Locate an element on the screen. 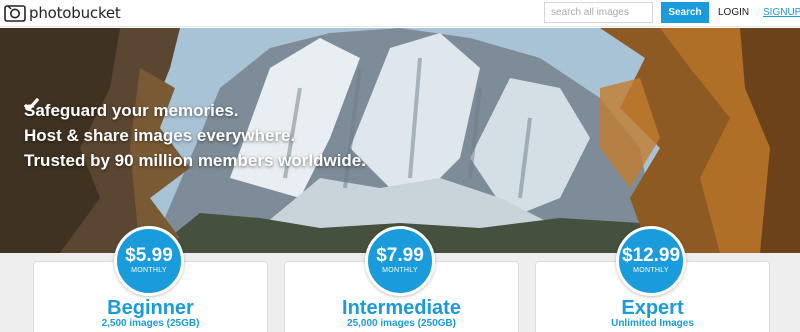 The height and width of the screenshot is (332, 800). top-nav-bar: photobucket Search LOGIN SIGNUP is located at coordinates (400, 13).